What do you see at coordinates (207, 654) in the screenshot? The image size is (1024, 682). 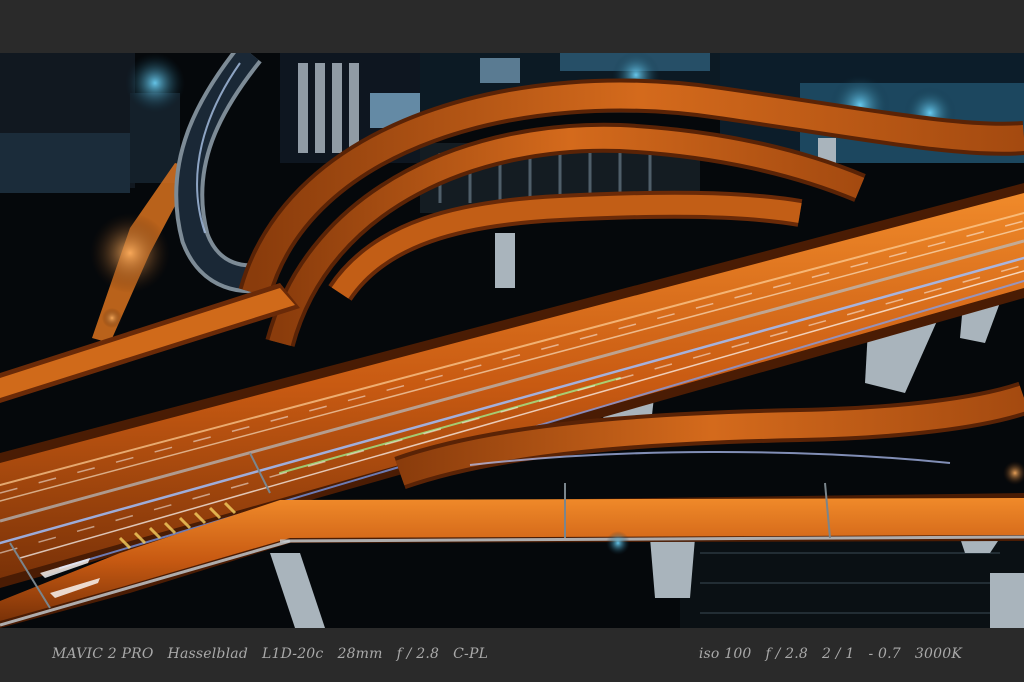 I see `camera-brand: Hasselblad` at bounding box center [207, 654].